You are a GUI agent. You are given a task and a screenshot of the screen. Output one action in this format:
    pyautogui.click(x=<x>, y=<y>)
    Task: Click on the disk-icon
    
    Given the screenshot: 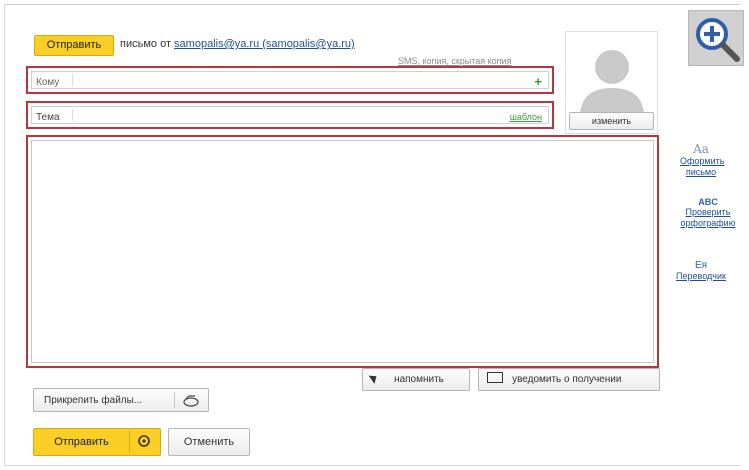 What is the action you would take?
    pyautogui.click(x=191, y=400)
    